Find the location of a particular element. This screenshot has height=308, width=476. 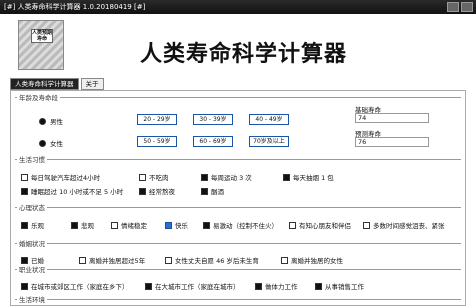

habit-label: 经常熬夜 is located at coordinates (162, 192).